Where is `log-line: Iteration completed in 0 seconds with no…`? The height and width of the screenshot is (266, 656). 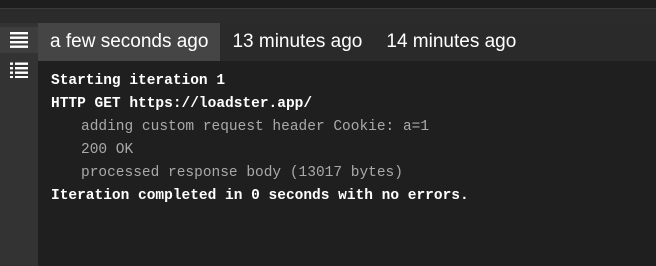 log-line: Iteration completed in 0 seconds with no… is located at coordinates (260, 196).